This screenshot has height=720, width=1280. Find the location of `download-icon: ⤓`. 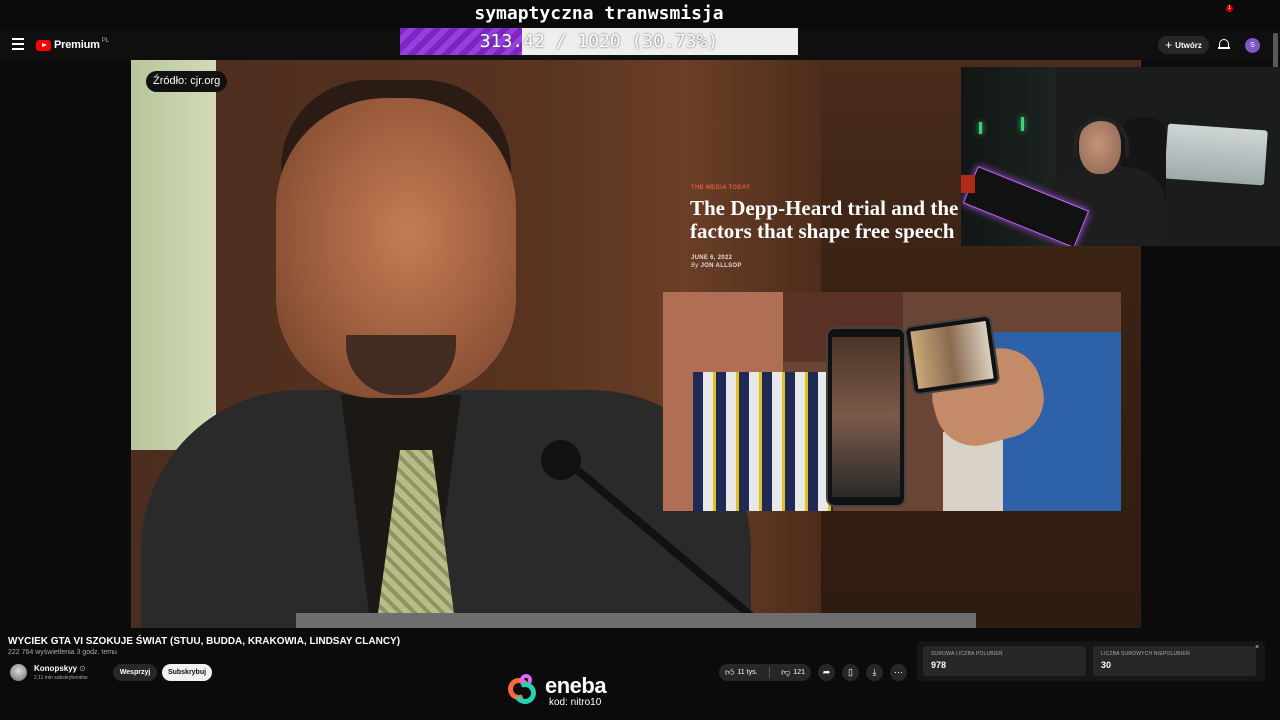

download-icon: ⤓ is located at coordinates (874, 672).